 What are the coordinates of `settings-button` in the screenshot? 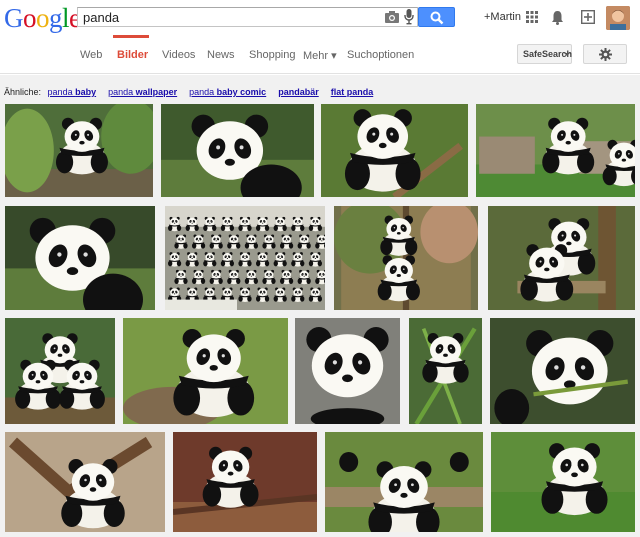 It's located at (605, 54).